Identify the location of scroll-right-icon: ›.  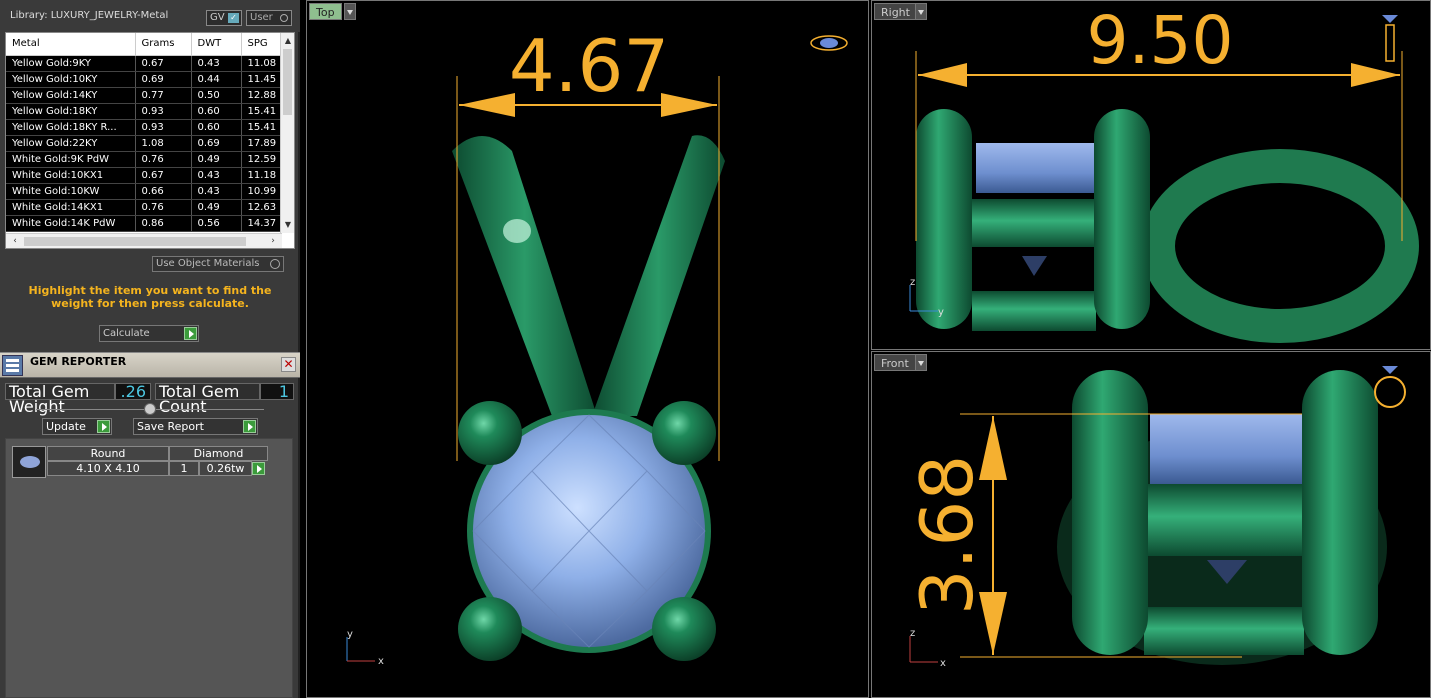
(273, 241).